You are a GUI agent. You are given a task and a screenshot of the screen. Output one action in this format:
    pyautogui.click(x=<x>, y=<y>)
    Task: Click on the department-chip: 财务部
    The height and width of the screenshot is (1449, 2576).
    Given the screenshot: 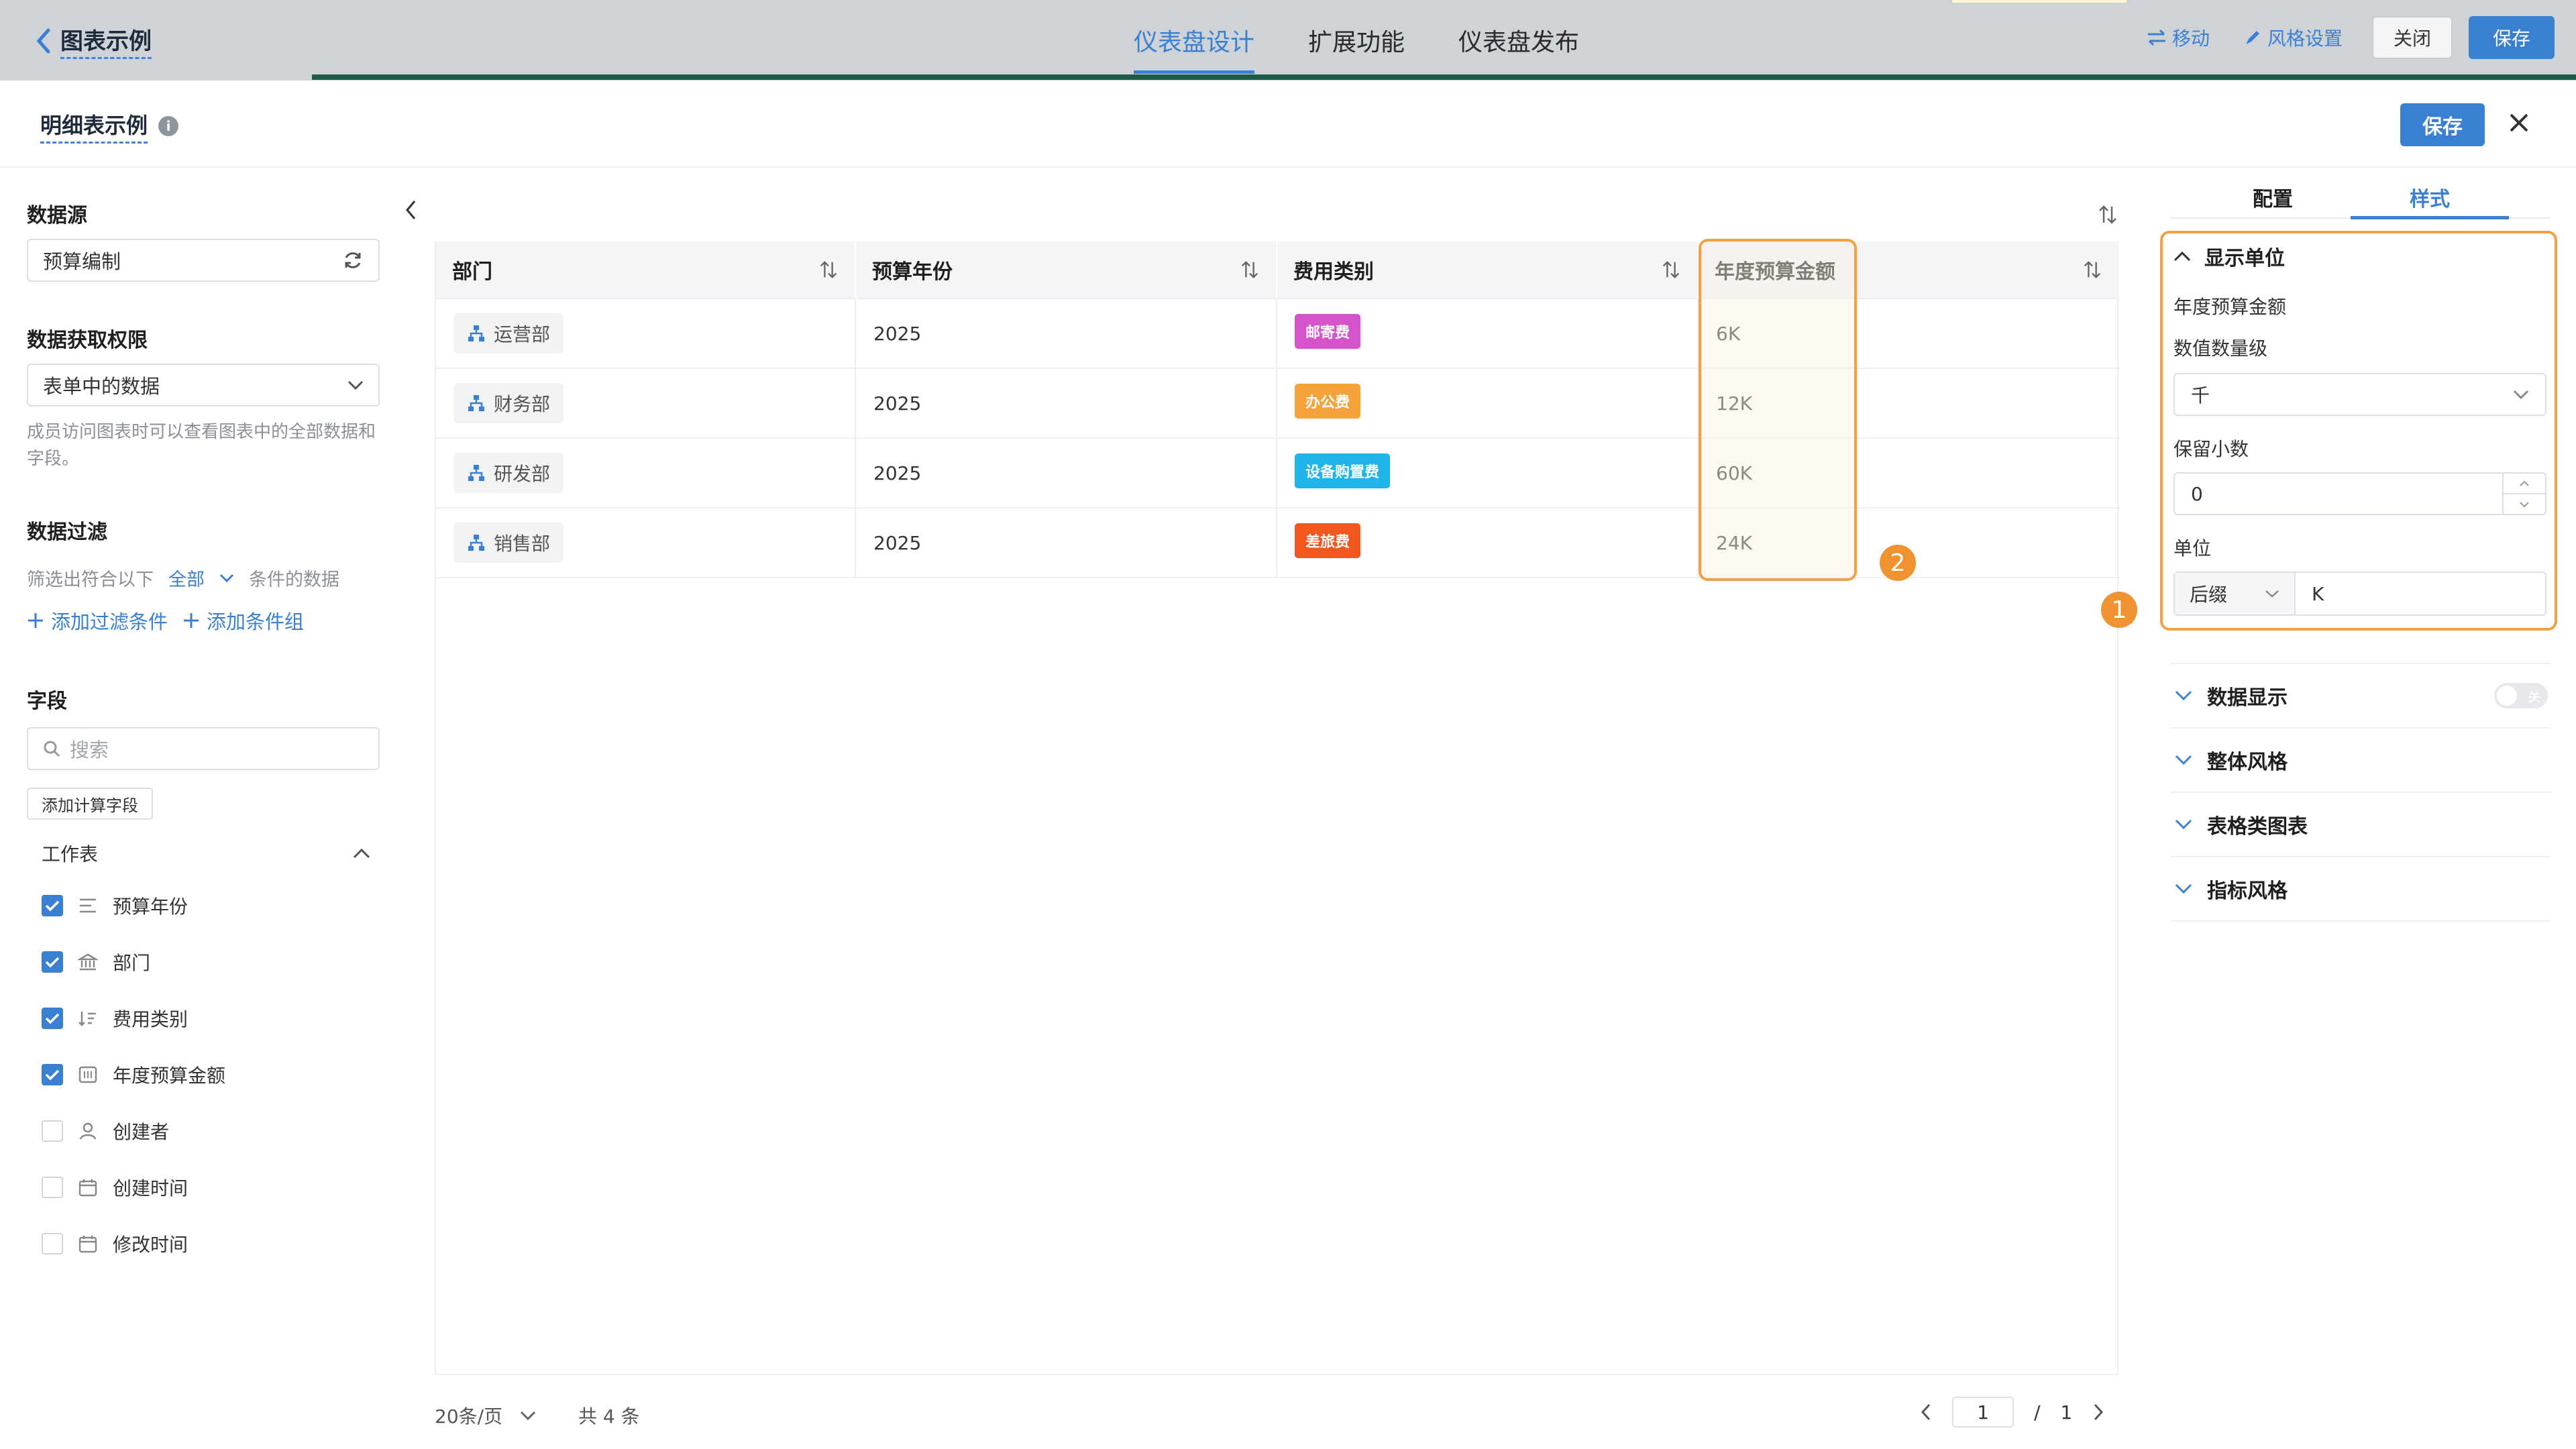 What is the action you would take?
    pyautogui.click(x=508, y=403)
    